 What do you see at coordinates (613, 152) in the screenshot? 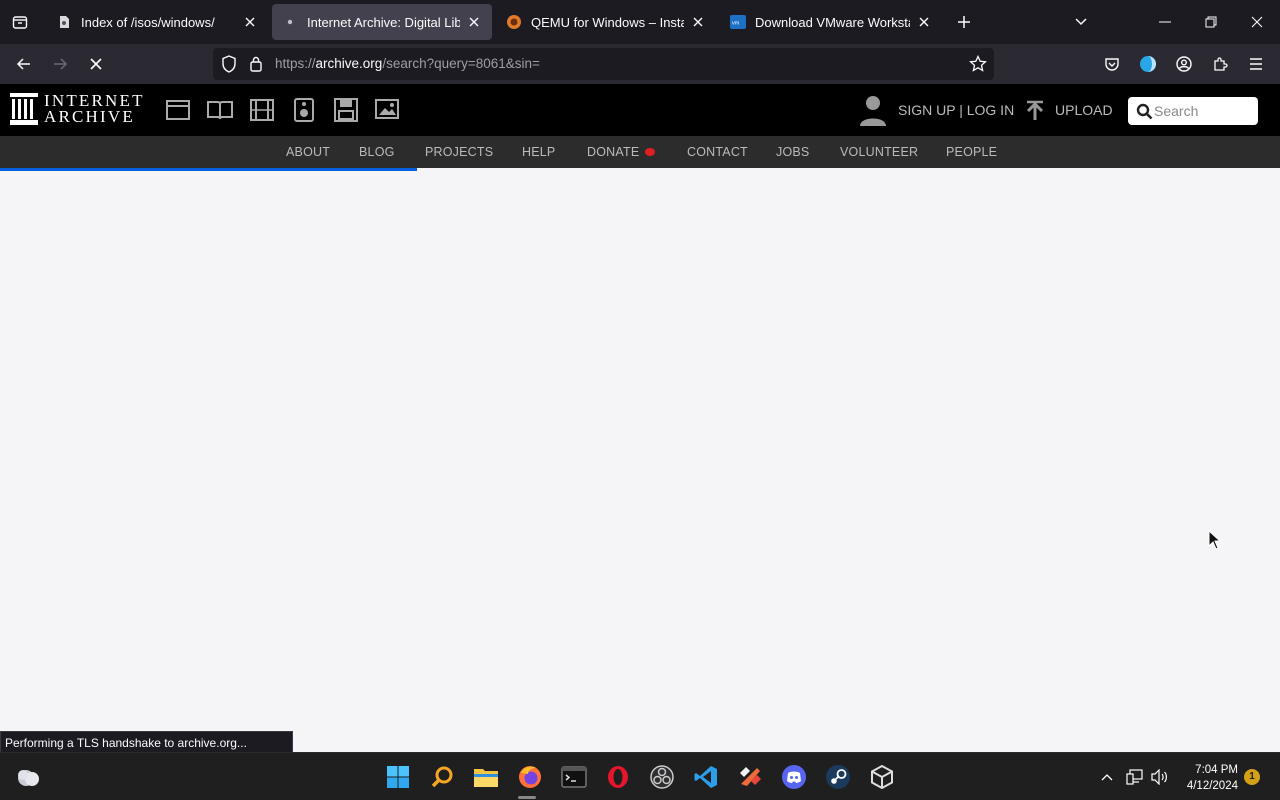
I see `nav-donate-label: DONATE` at bounding box center [613, 152].